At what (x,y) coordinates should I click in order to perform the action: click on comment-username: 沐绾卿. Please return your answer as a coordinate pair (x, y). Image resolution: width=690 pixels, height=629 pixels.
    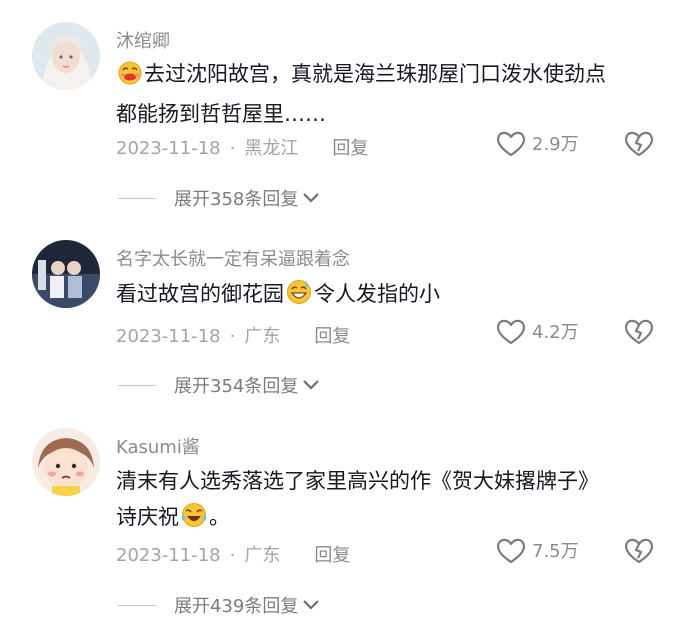
    Looking at the image, I should click on (143, 40).